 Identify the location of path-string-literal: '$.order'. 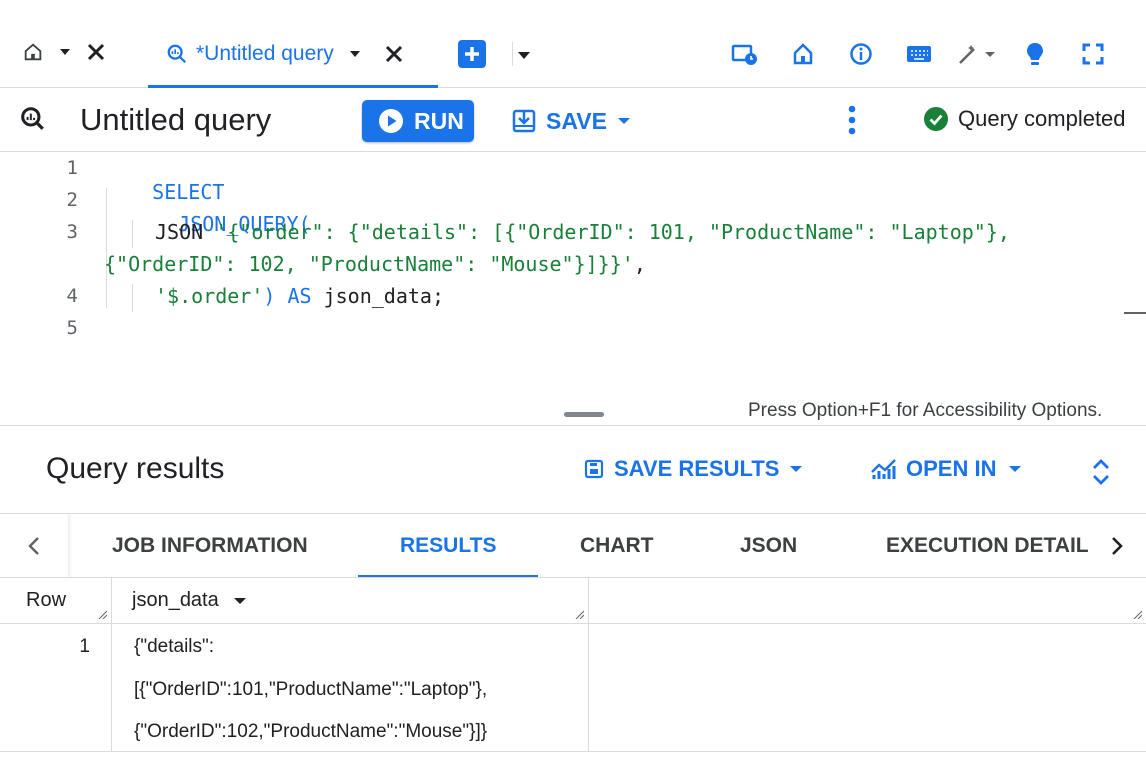
(209, 296).